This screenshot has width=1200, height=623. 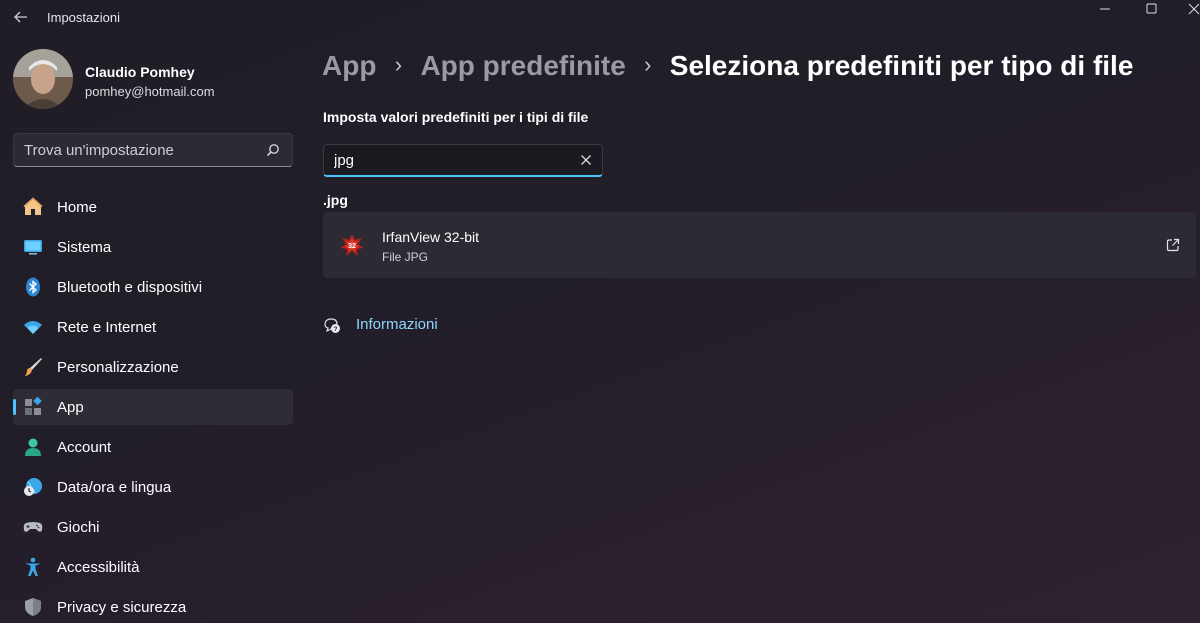 What do you see at coordinates (153, 207) in the screenshot?
I see `sidebar-item-home: Home` at bounding box center [153, 207].